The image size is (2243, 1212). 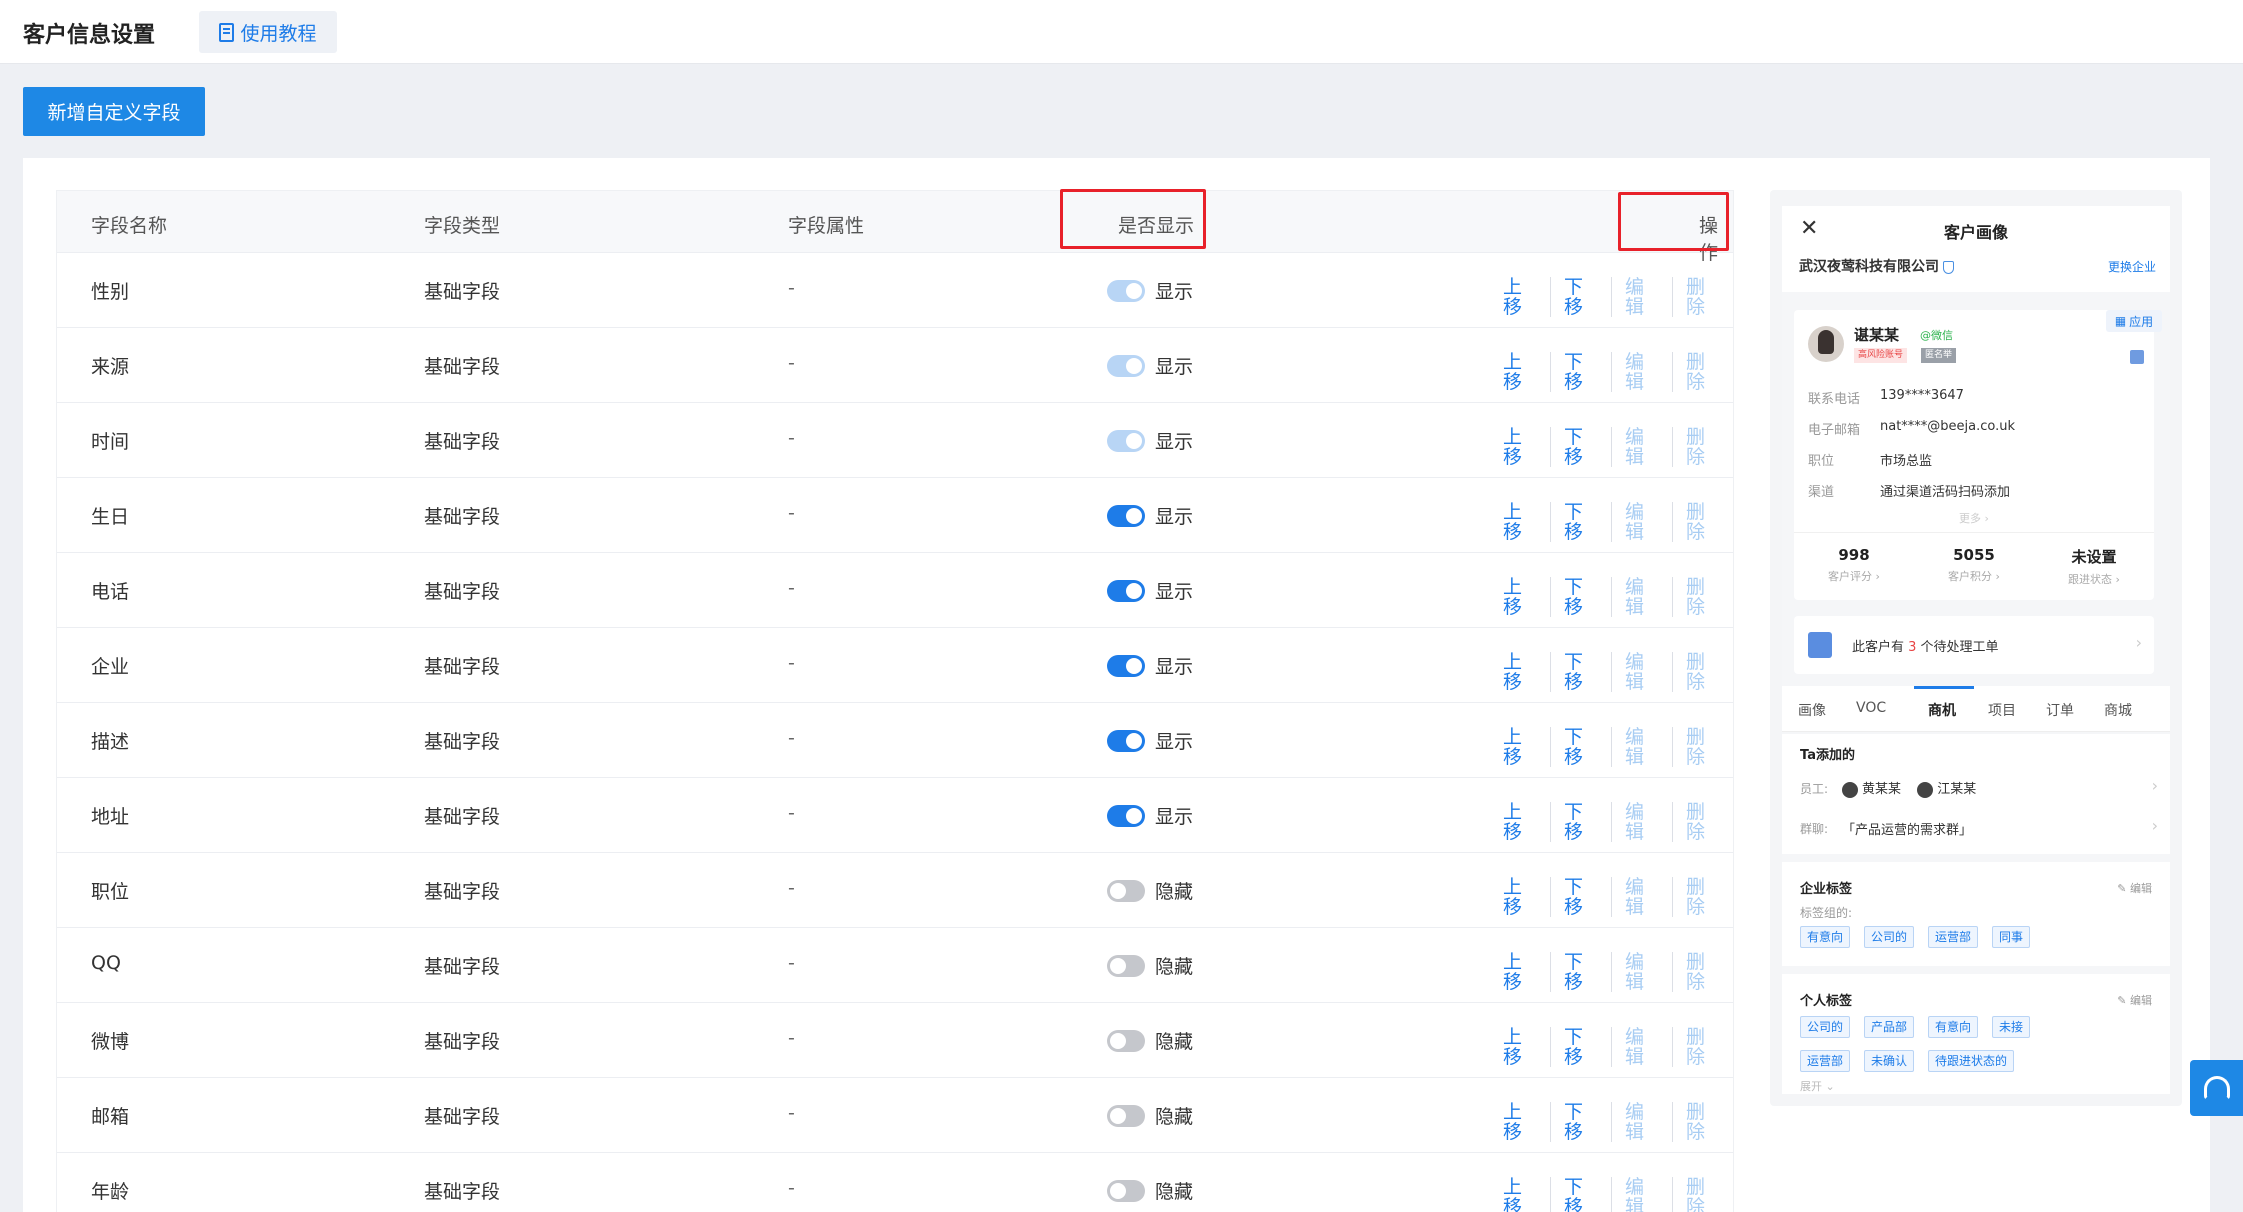 What do you see at coordinates (1812, 710) in the screenshot?
I see `tab-portrait: 画像` at bounding box center [1812, 710].